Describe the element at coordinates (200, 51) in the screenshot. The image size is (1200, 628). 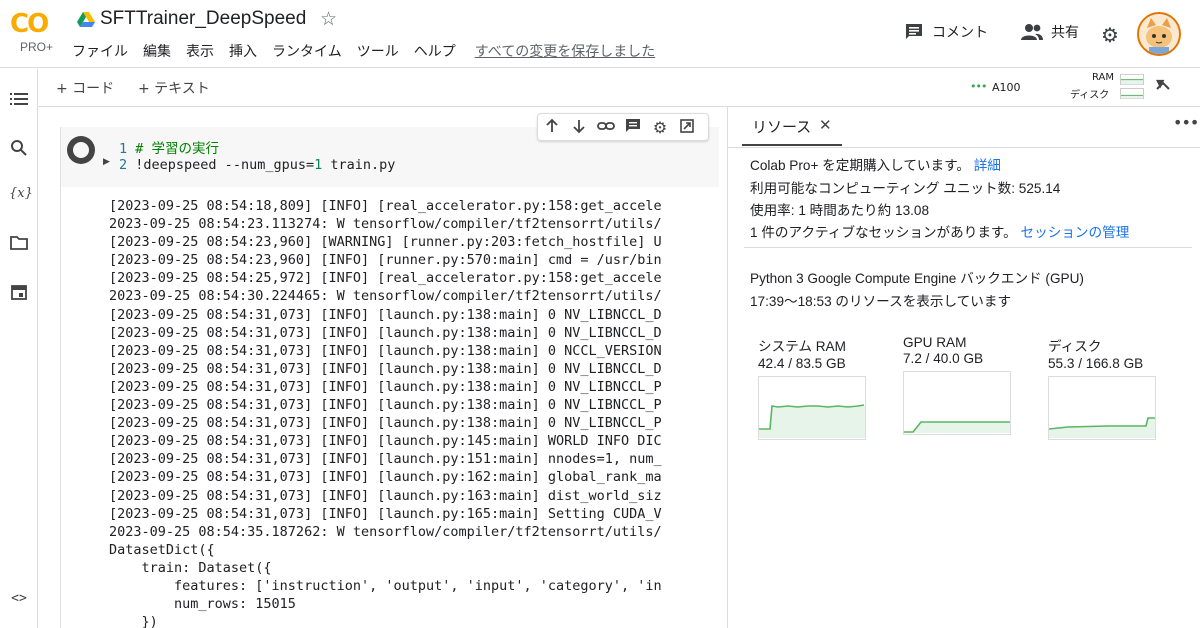
I see `menu-view: 表示` at that location.